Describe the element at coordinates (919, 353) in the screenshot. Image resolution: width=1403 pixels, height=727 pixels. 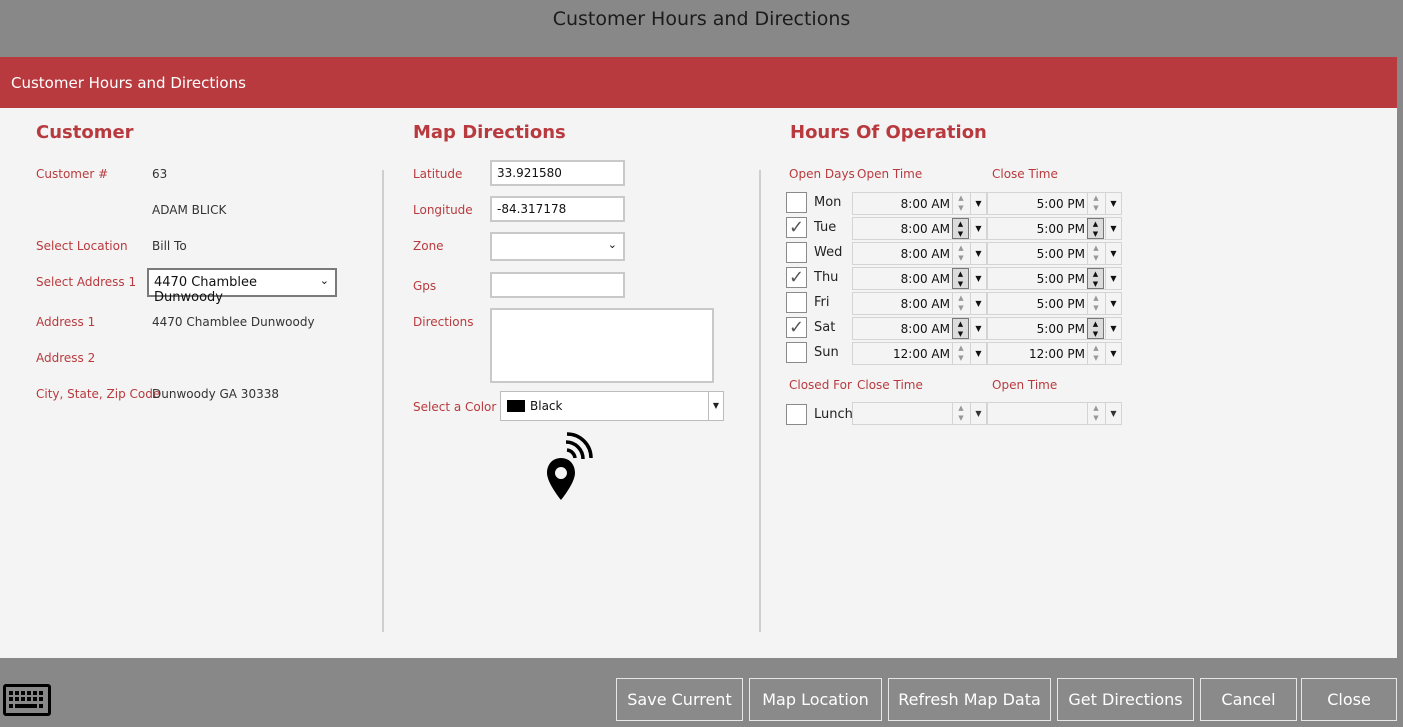
I see `open-time-picker: 12:00 AM ▲ ▼ ▼` at that location.